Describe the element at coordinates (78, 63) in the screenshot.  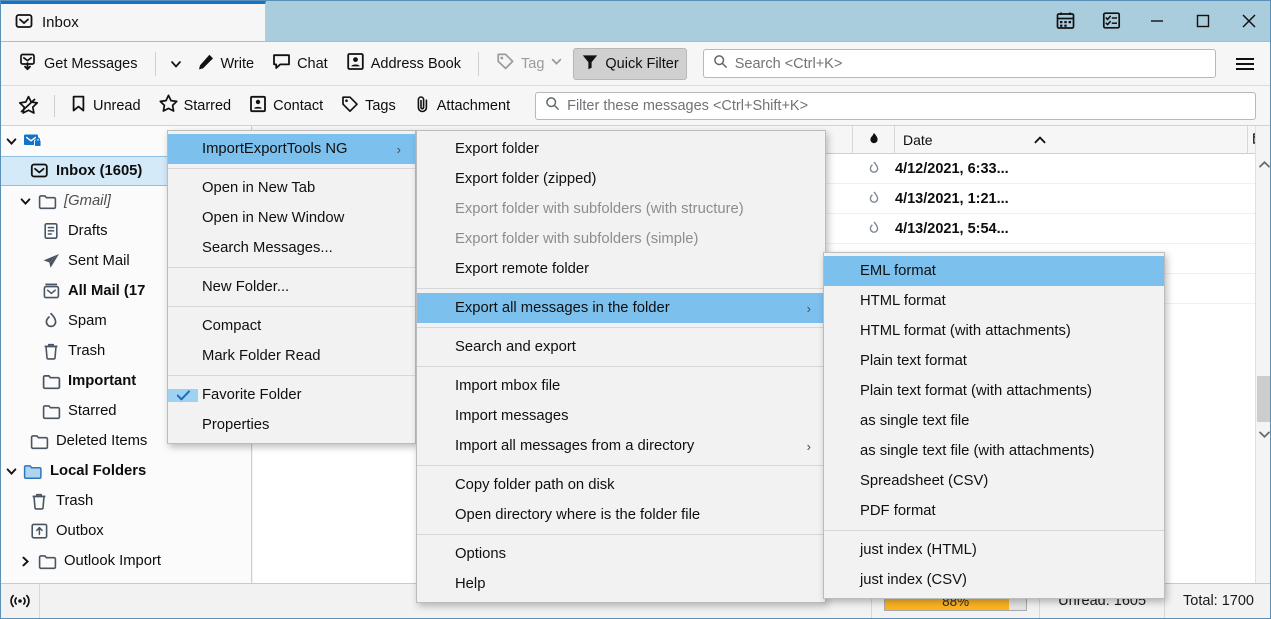
I see `get-messages-button: Get Messages` at that location.